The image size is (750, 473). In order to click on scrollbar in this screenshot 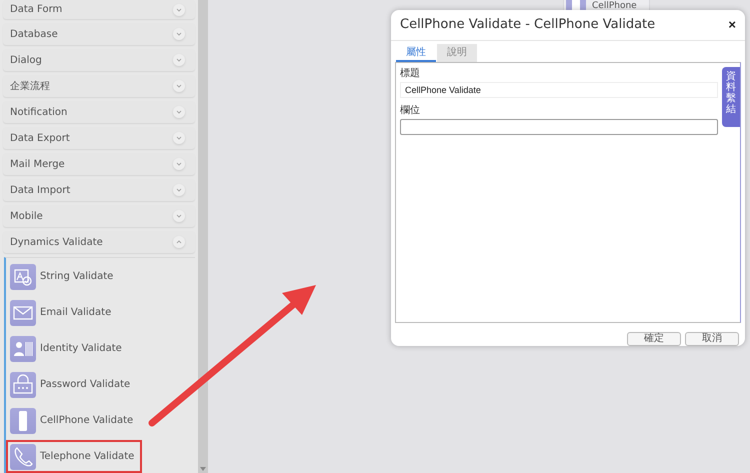, I will do `click(203, 236)`.